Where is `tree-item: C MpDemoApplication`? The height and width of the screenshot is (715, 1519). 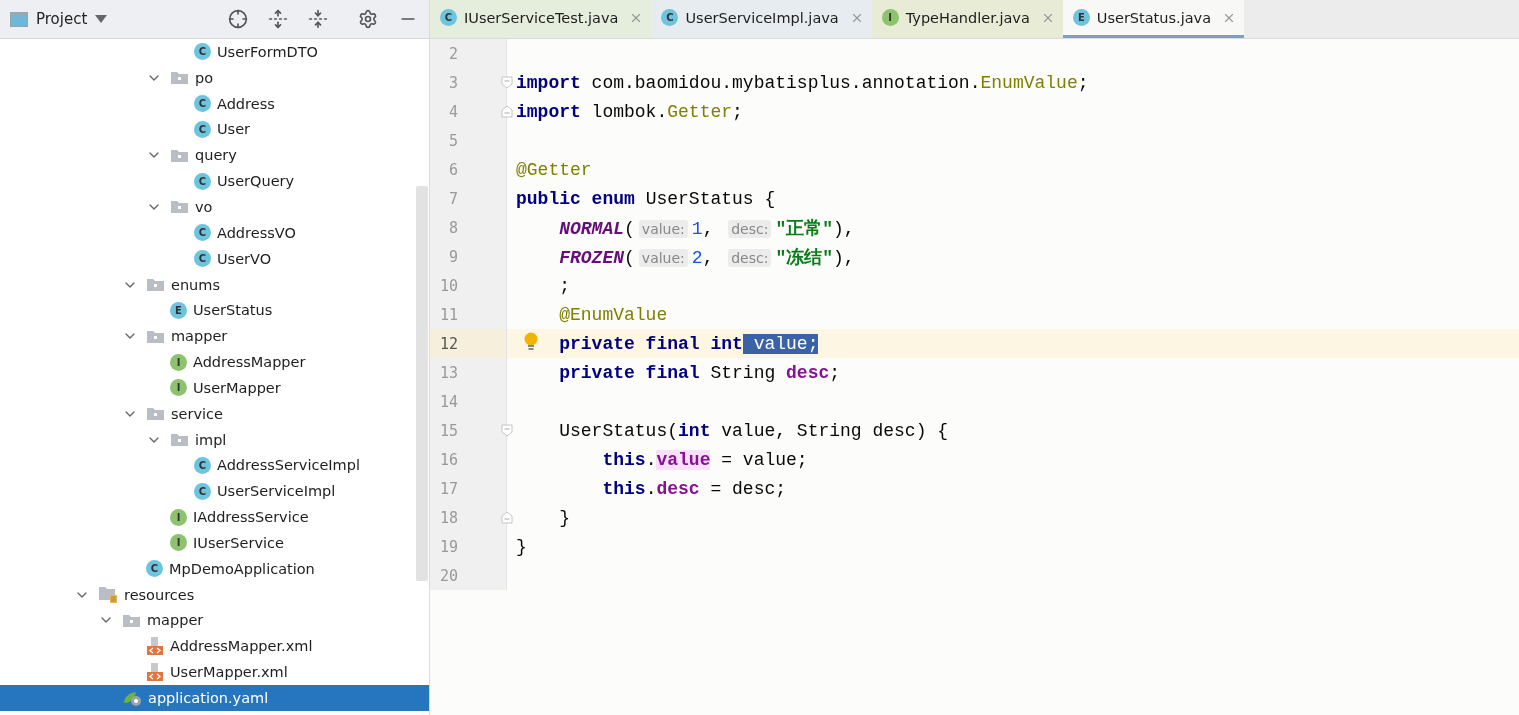 tree-item: C MpDemoApplication is located at coordinates (214, 568).